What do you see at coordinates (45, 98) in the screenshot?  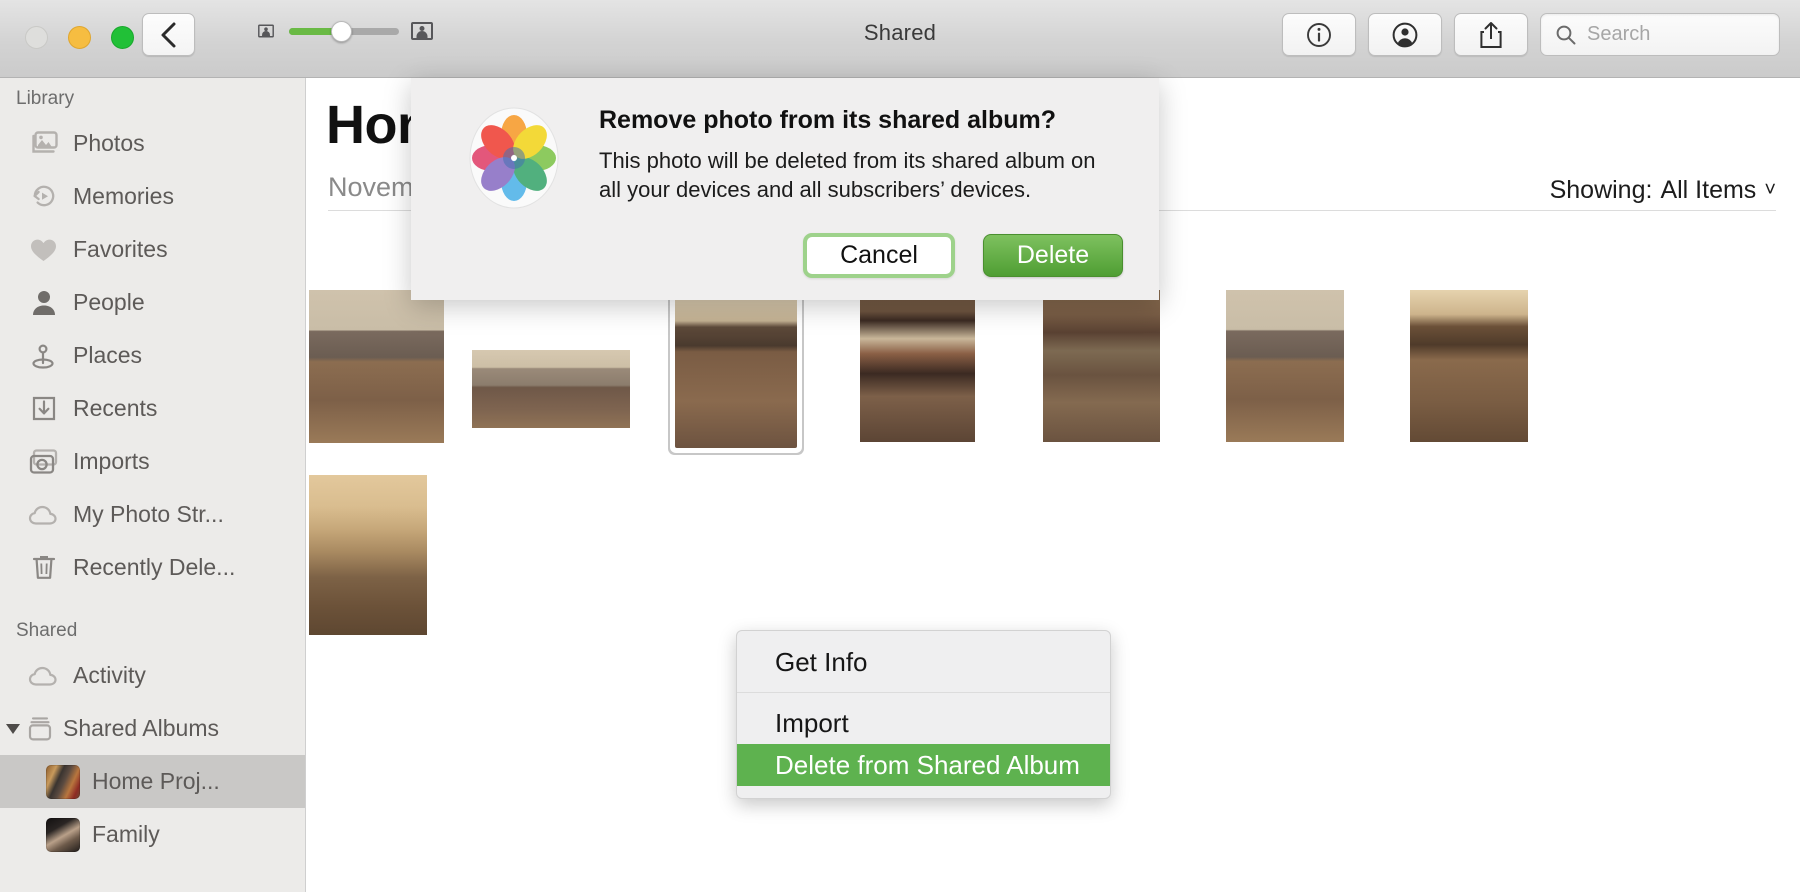 I see `sidebar-section-library-header: Library` at bounding box center [45, 98].